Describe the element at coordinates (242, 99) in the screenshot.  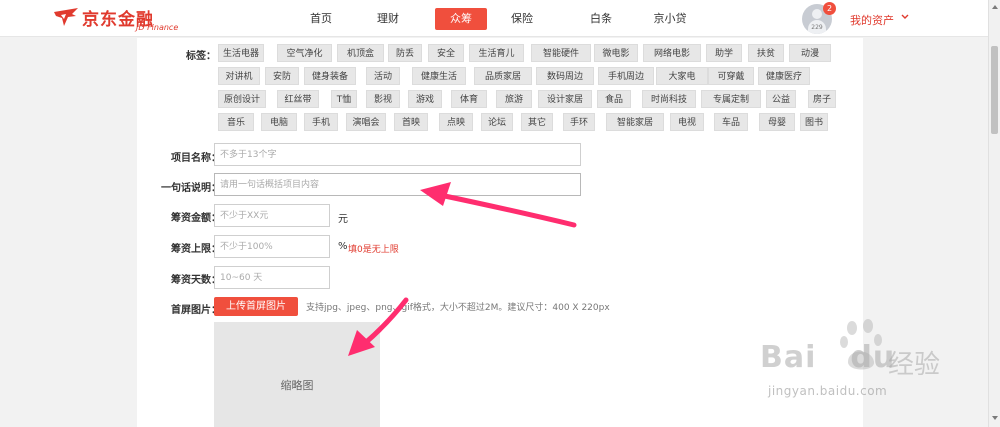
I see `tag-item: 原创设计` at that location.